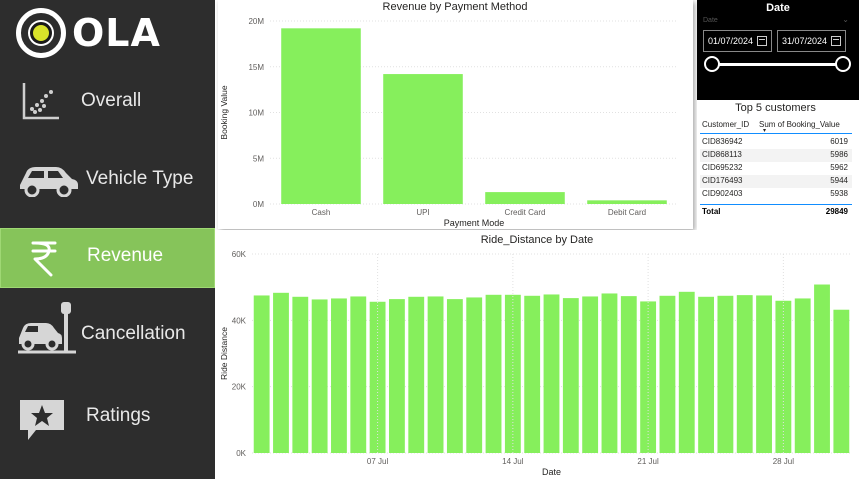 The image size is (859, 479). I want to click on end-date-value: 31/07/2024, so click(805, 41).